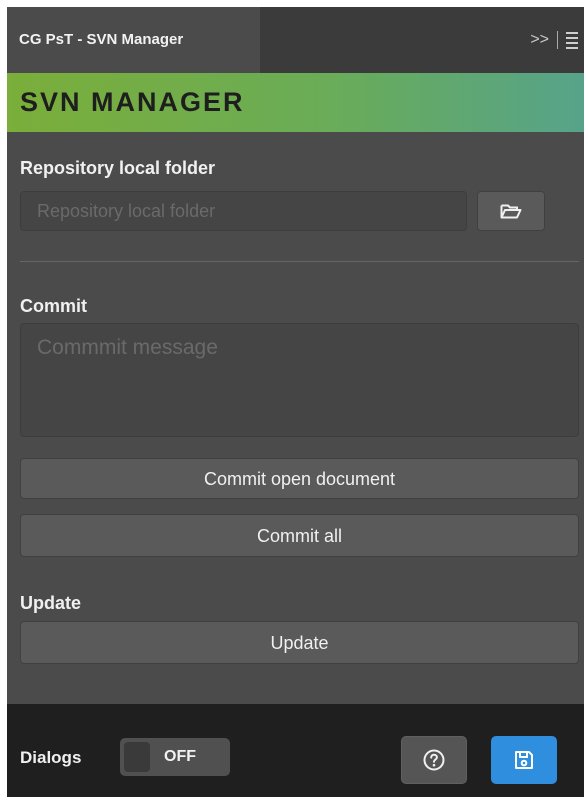  What do you see at coordinates (180, 756) in the screenshot?
I see `toggle-state: OFF` at bounding box center [180, 756].